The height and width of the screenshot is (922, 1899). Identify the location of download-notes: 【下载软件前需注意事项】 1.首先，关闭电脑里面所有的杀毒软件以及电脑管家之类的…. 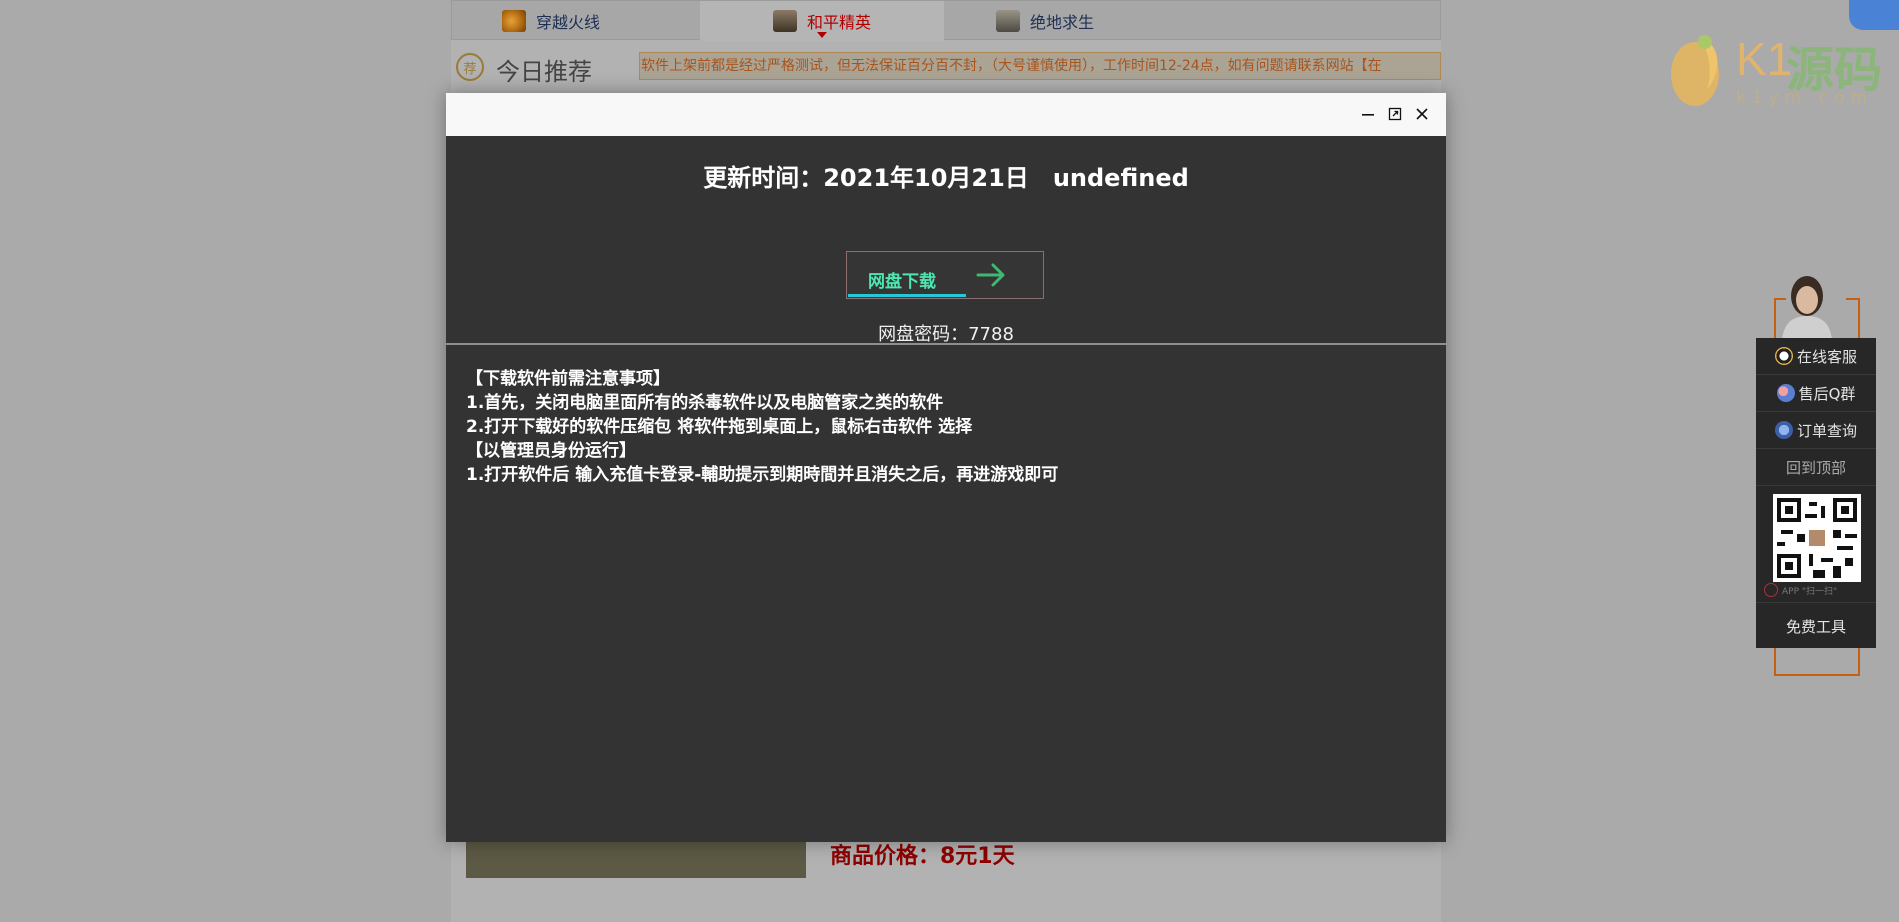
(946, 427).